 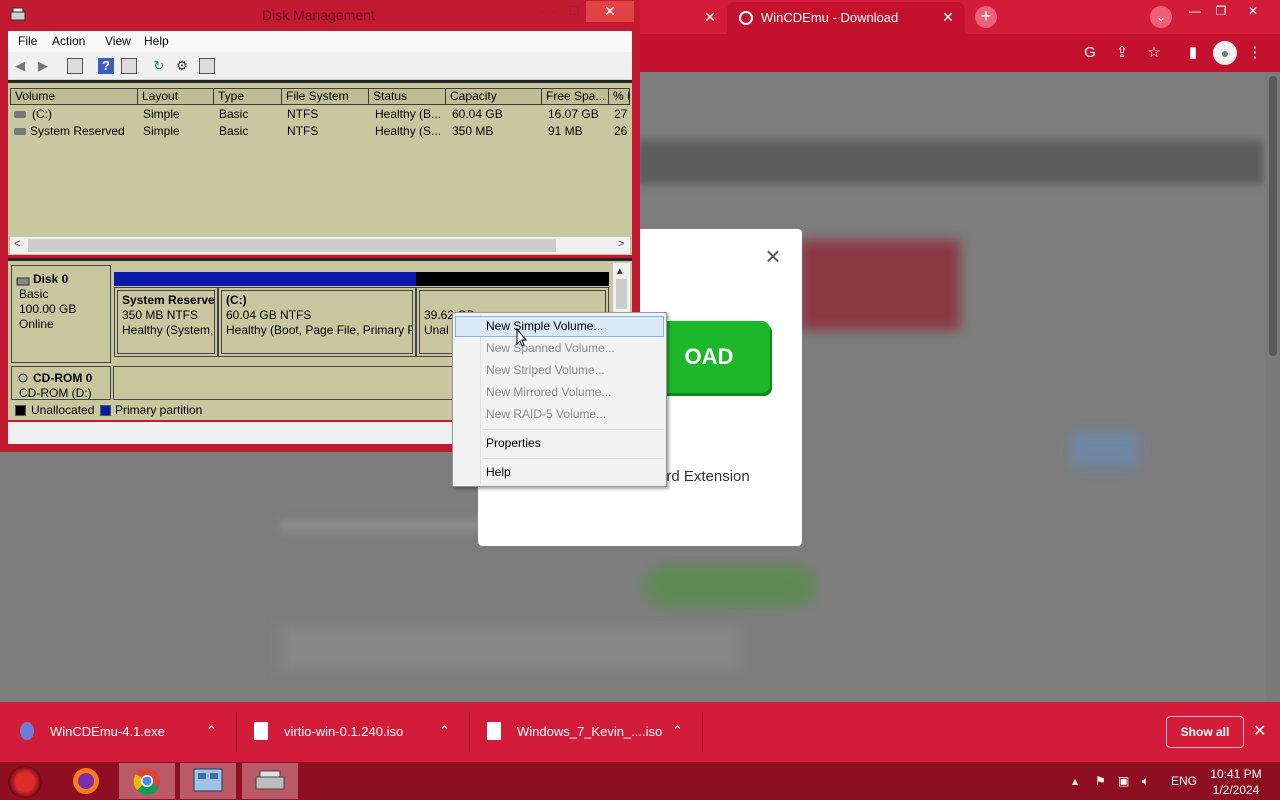 What do you see at coordinates (208, 781) in the screenshot?
I see `taskbar-computer-management` at bounding box center [208, 781].